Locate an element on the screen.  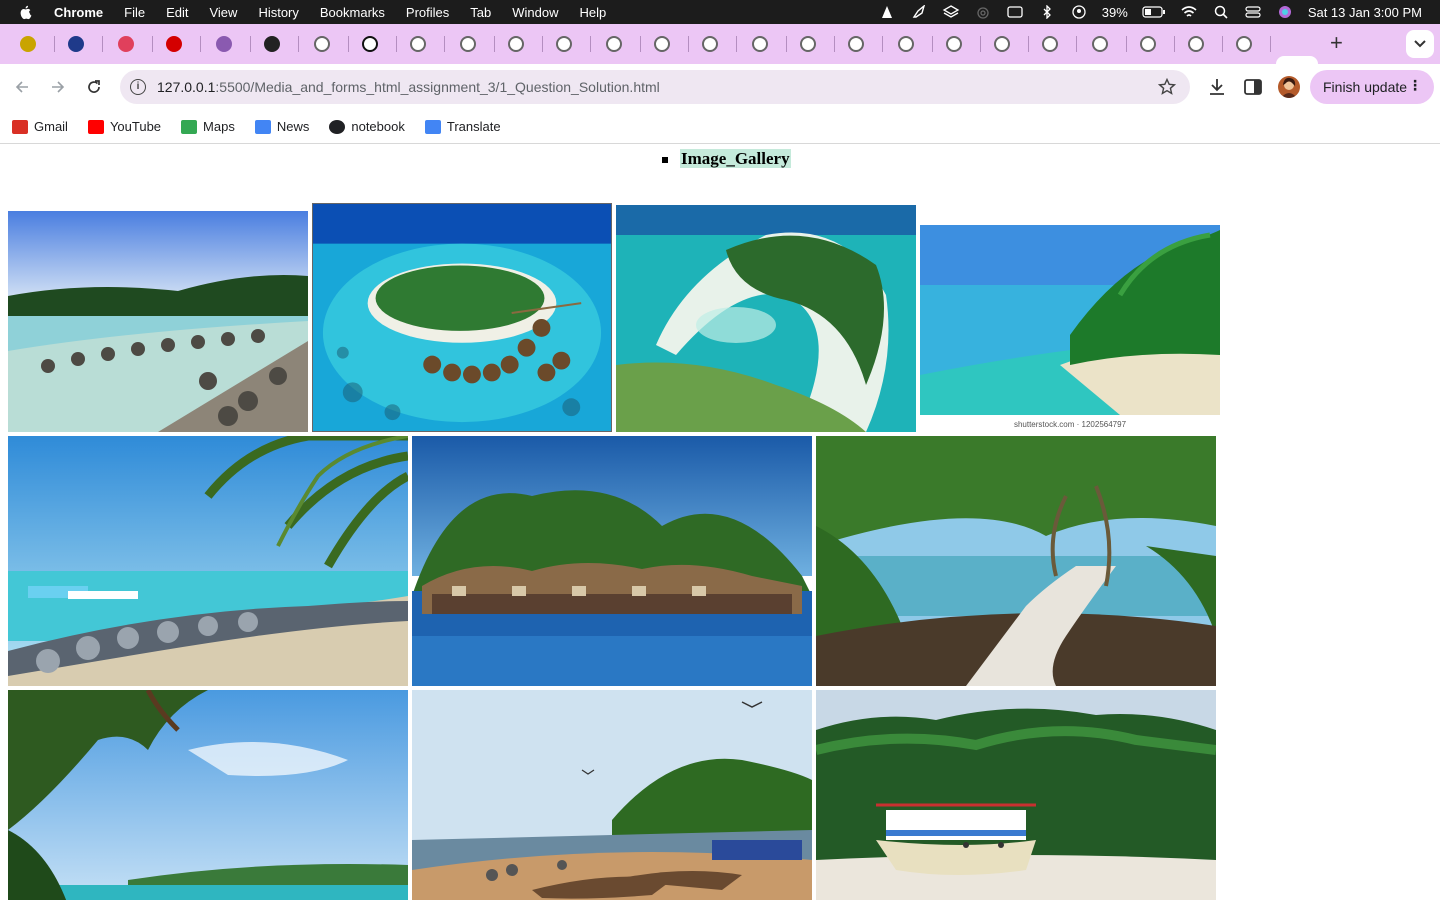
battery-icon is located at coordinates (1154, 12).